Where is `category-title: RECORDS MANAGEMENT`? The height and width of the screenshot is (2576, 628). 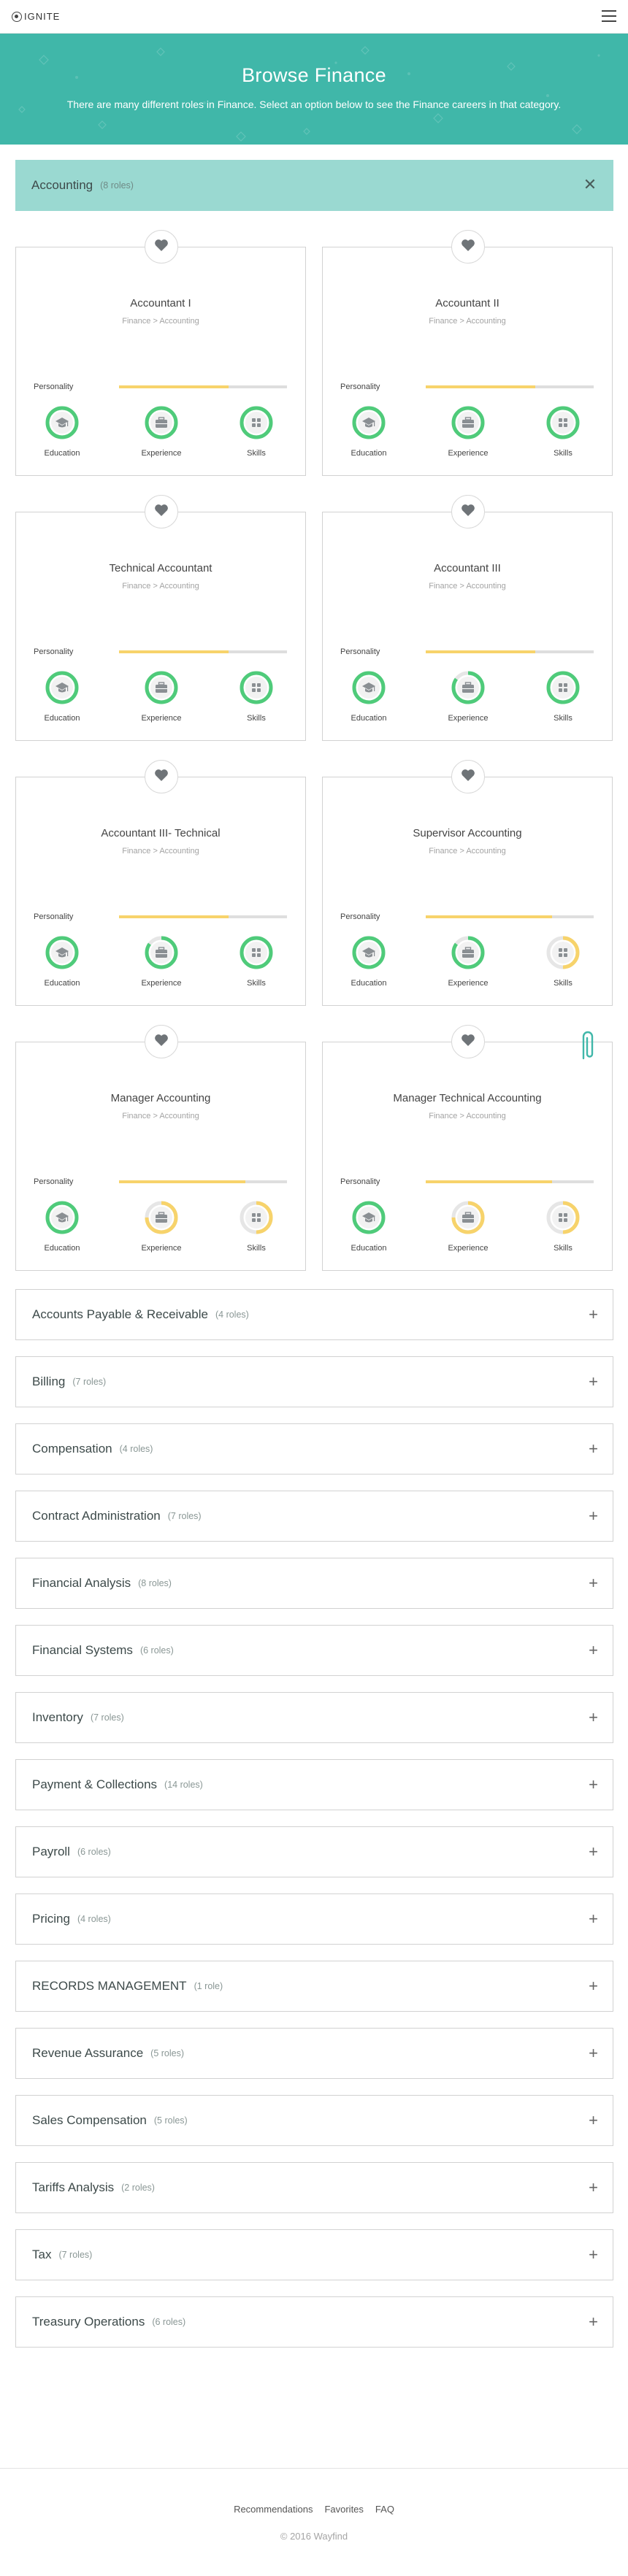 category-title: RECORDS MANAGEMENT is located at coordinates (109, 1986).